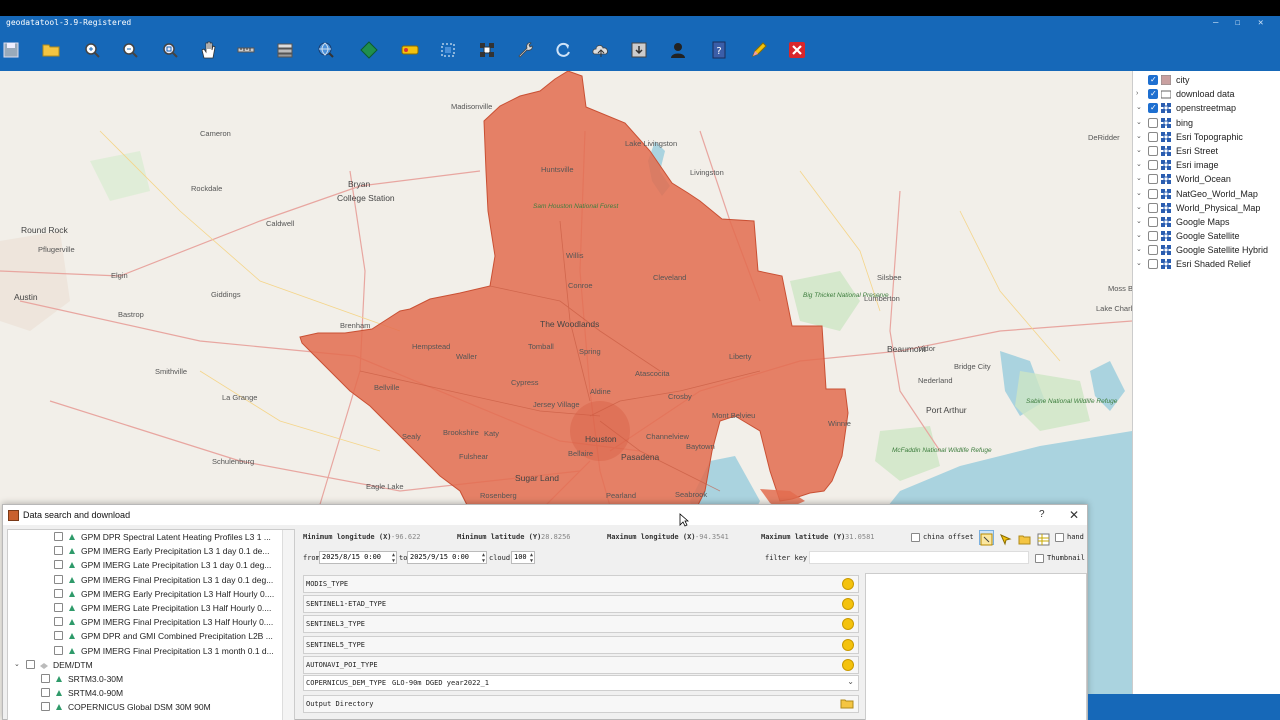 The image size is (1280, 720). Describe the element at coordinates (581, 584) in the screenshot. I see `data-type-row: MODIS_TYPE` at that location.